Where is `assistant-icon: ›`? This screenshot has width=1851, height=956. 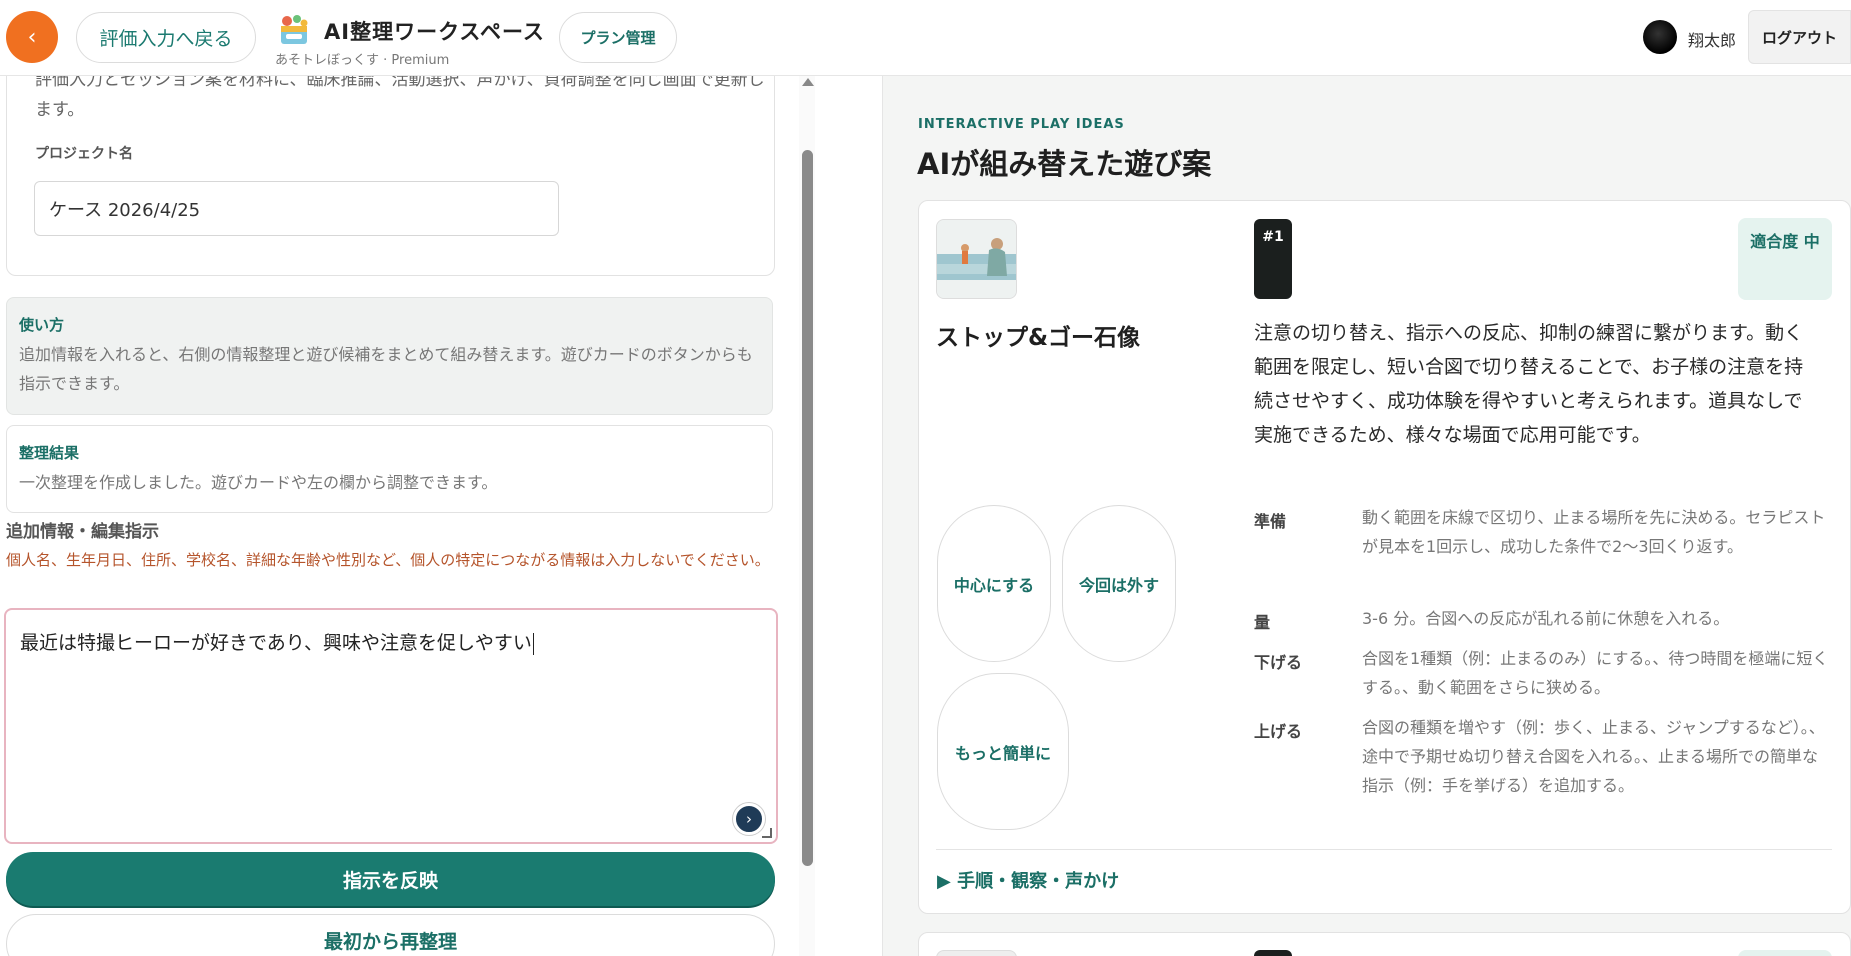 assistant-icon: › is located at coordinates (749, 819).